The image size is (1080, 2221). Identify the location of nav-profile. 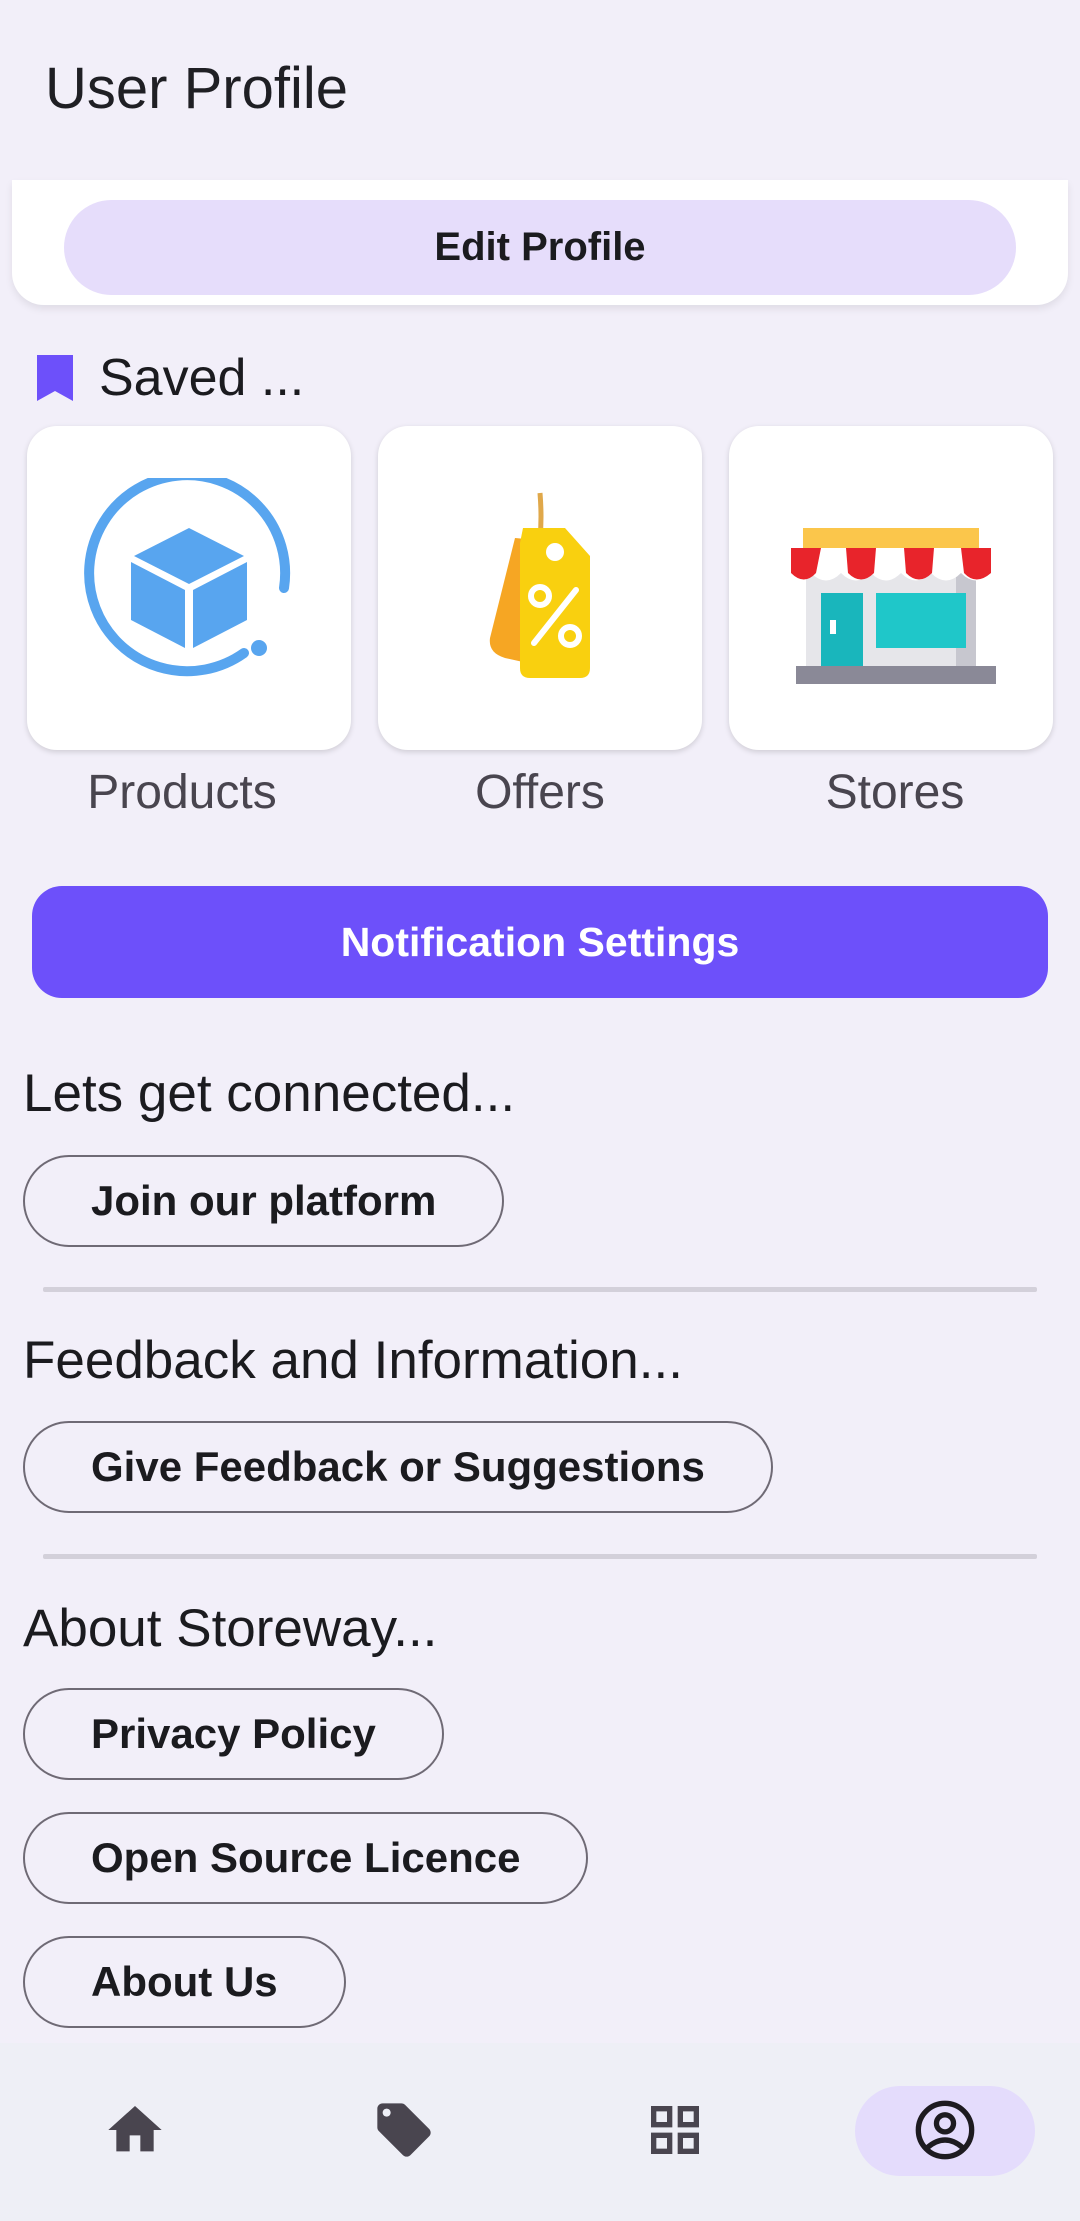
(945, 2130).